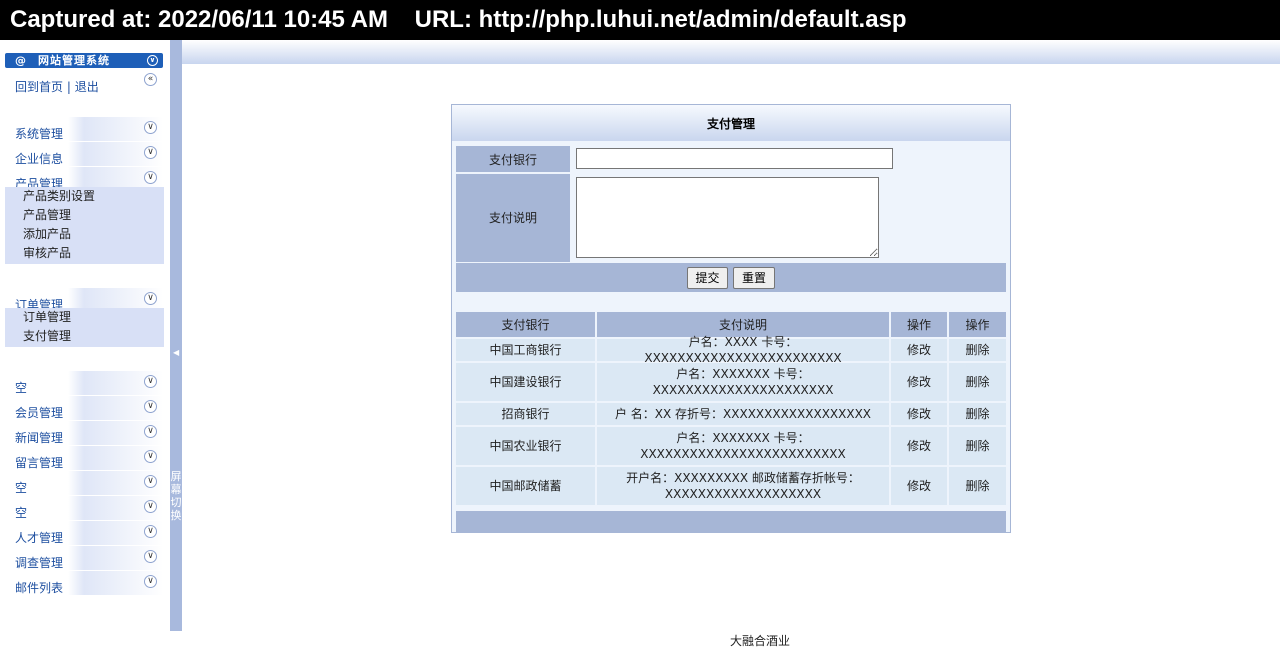 The image size is (1280, 660). I want to click on collapse-all-icon: «, so click(150, 79).